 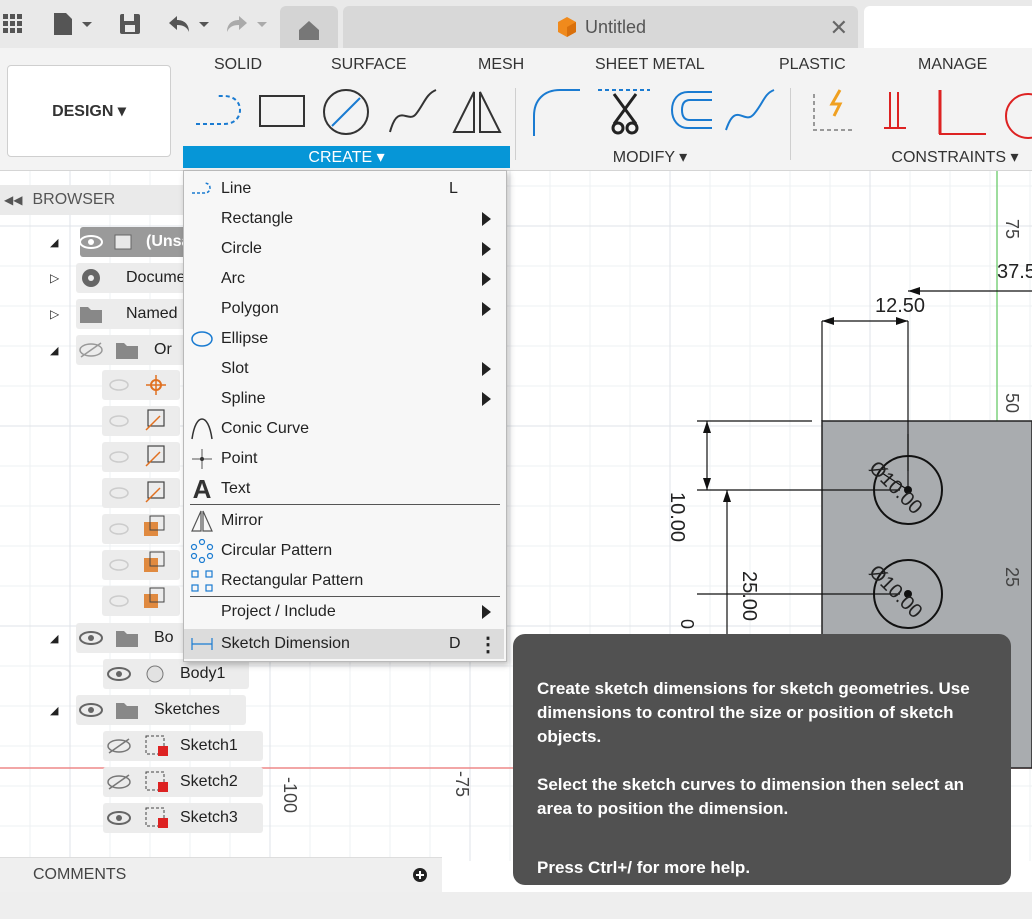 I want to click on tab-sheet-metal: SHEET METAL, so click(x=650, y=65).